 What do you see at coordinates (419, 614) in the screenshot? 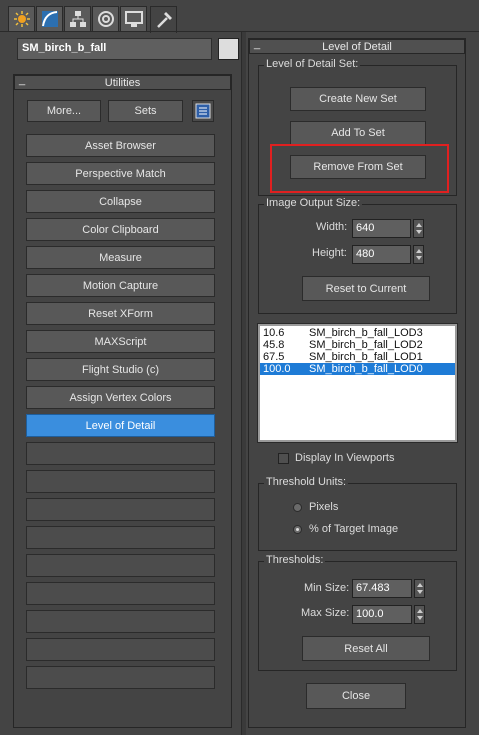
I see `max-size-spinner` at bounding box center [419, 614].